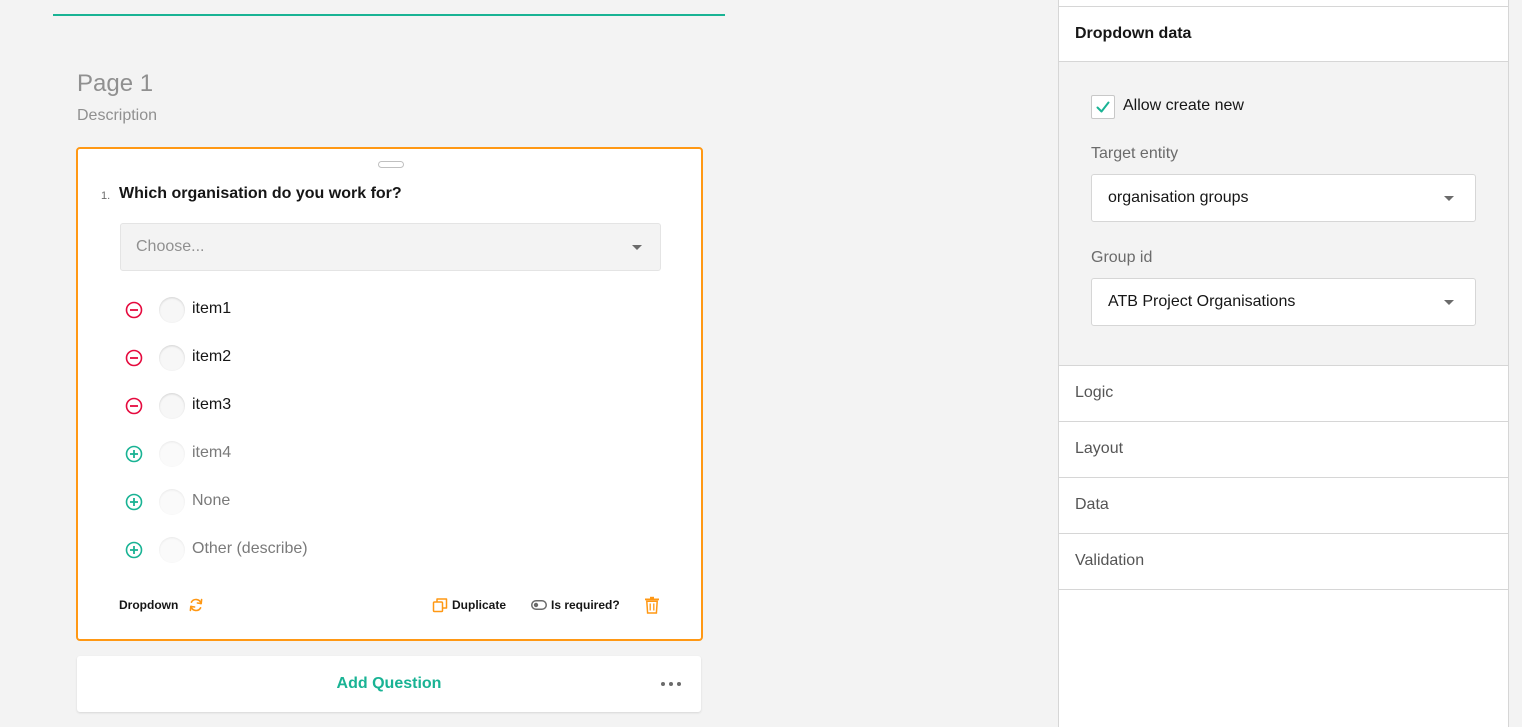 This screenshot has height=727, width=1522. I want to click on choice-label: None, so click(211, 501).